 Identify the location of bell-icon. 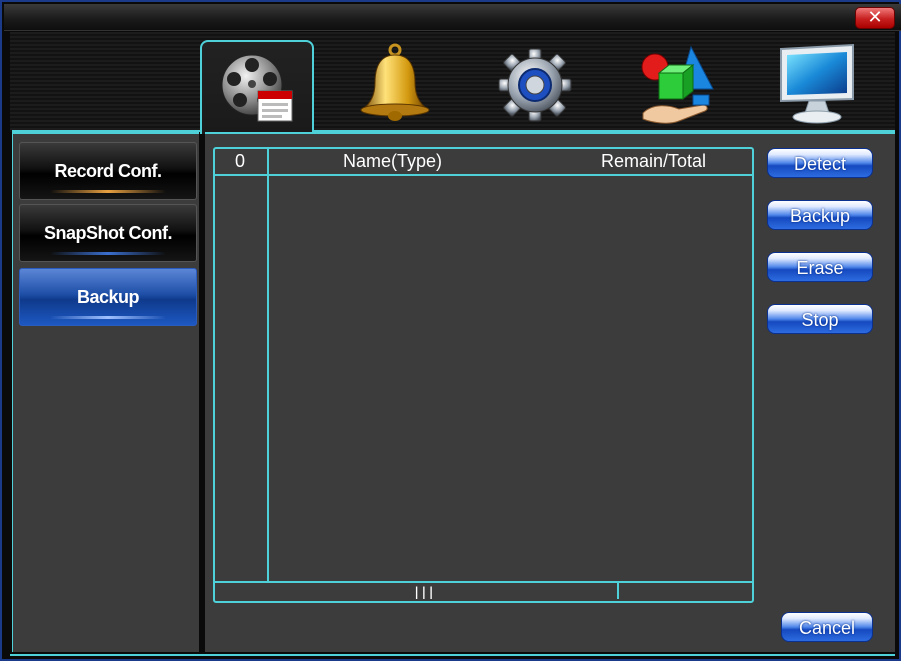
(395, 82).